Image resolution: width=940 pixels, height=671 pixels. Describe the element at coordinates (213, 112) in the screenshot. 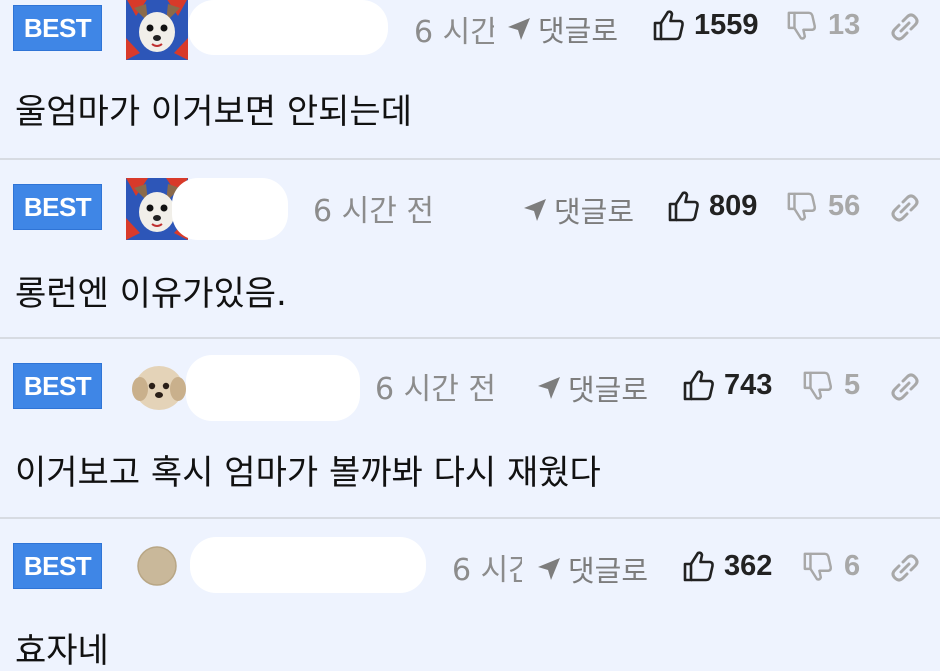

I see `comment-text: 울엄마가 이거보면 안되는데` at that location.